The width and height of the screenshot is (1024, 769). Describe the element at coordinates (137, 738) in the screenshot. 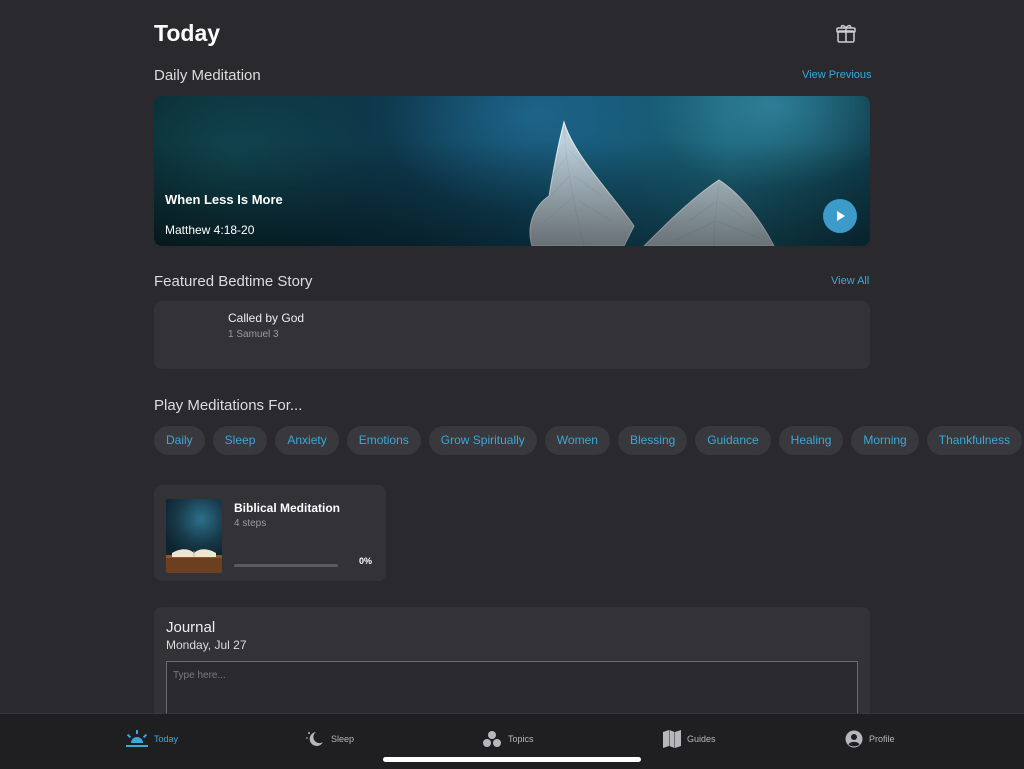

I see `sunrise-icon` at that location.